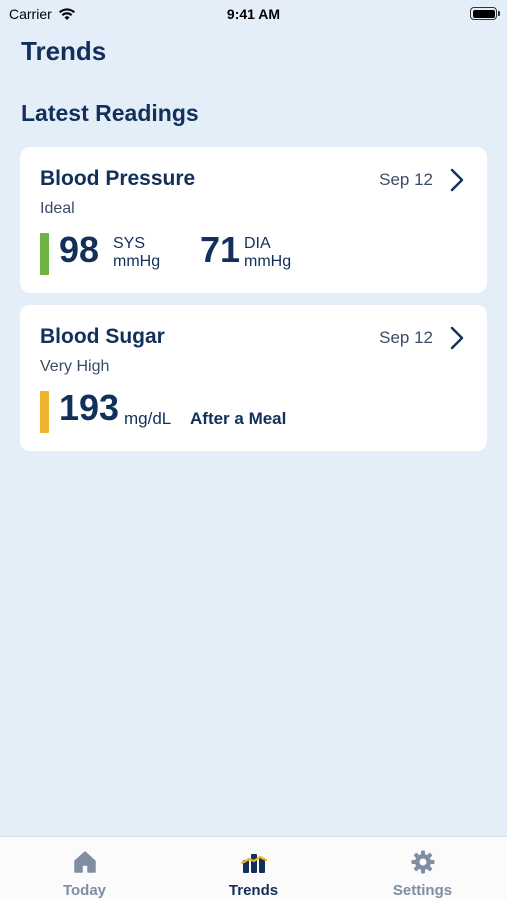 Image resolution: width=507 pixels, height=900 pixels. Describe the element at coordinates (254, 863) in the screenshot. I see `trends-icon` at that location.